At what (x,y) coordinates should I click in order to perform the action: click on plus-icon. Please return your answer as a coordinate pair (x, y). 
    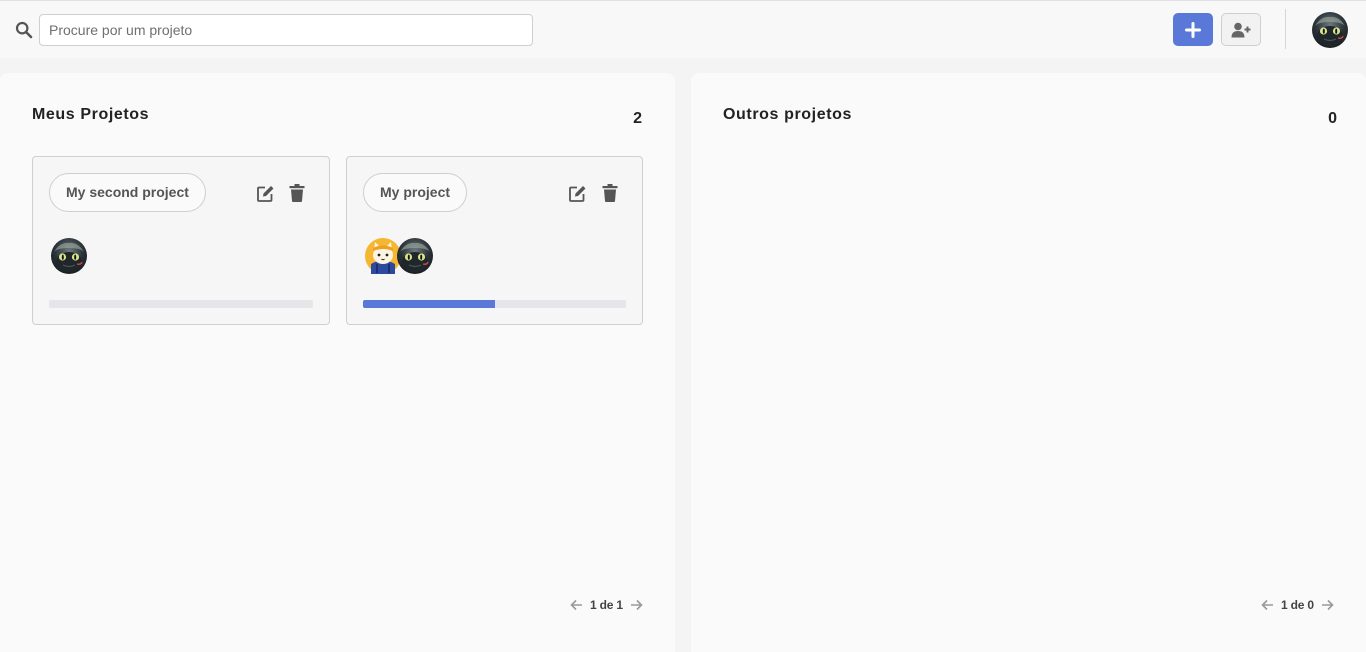
    Looking at the image, I should click on (1193, 29).